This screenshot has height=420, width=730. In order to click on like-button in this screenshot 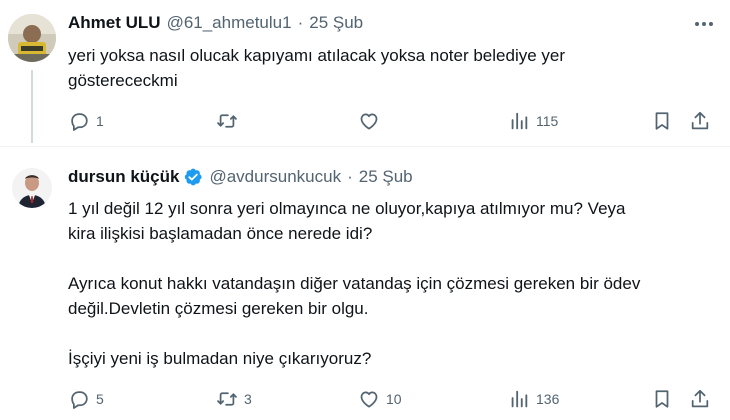, I will do `click(372, 121)`.